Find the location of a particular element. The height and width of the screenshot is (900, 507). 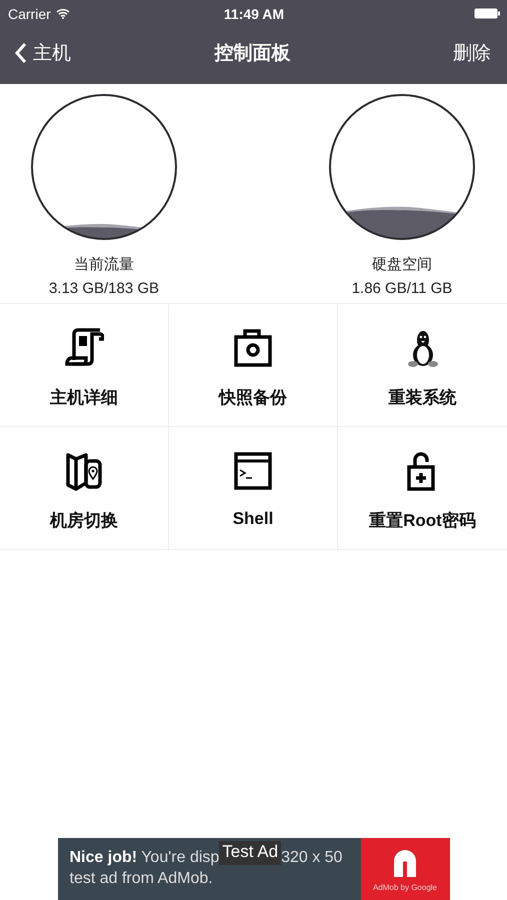

ad-text-line: Nice job! You're disp is located at coordinates (145, 858).